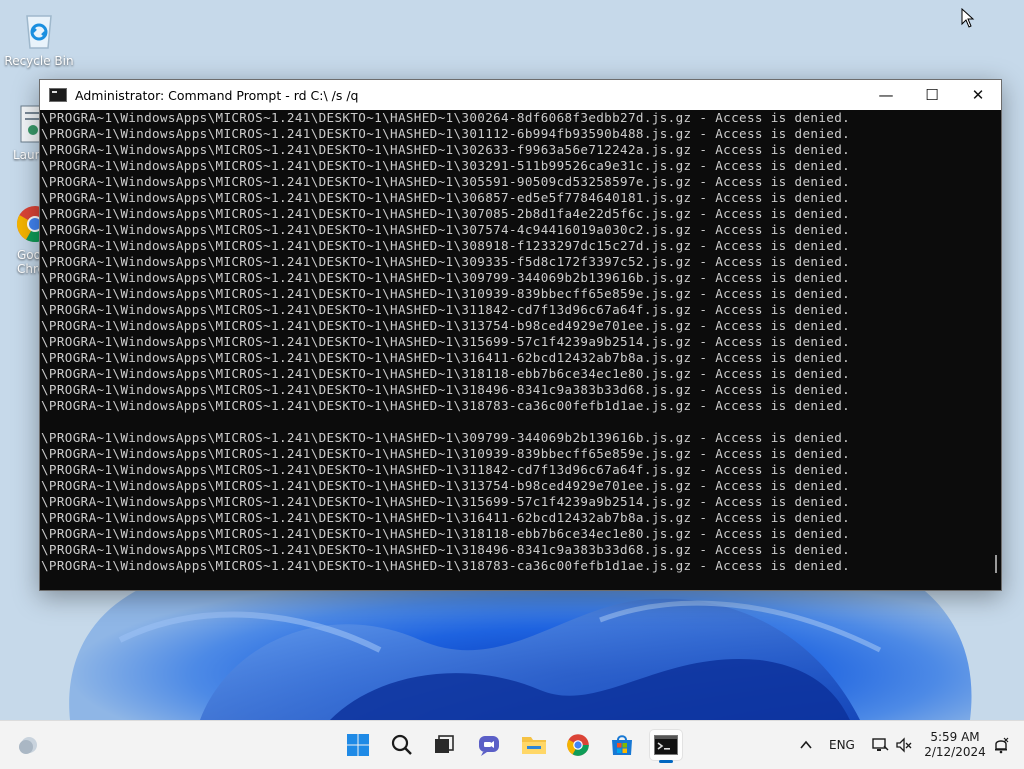  I want to click on show-hidden-icons-button, so click(806, 745).